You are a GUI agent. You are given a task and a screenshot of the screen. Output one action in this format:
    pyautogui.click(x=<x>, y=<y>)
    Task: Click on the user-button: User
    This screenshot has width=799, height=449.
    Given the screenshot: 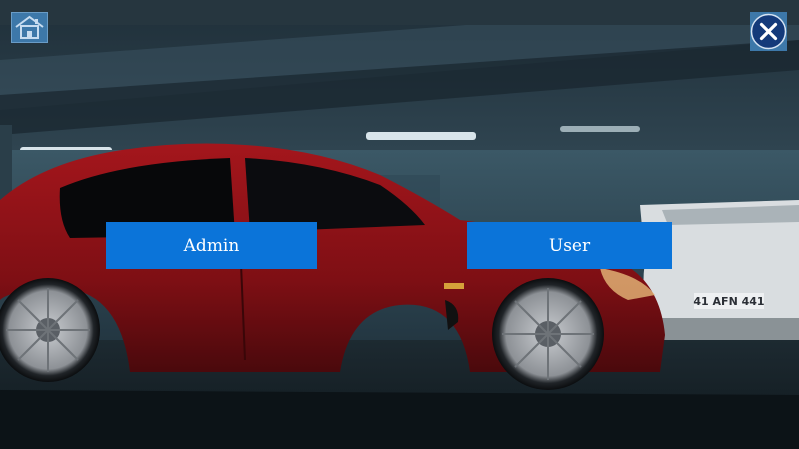 What is the action you would take?
    pyautogui.click(x=569, y=245)
    